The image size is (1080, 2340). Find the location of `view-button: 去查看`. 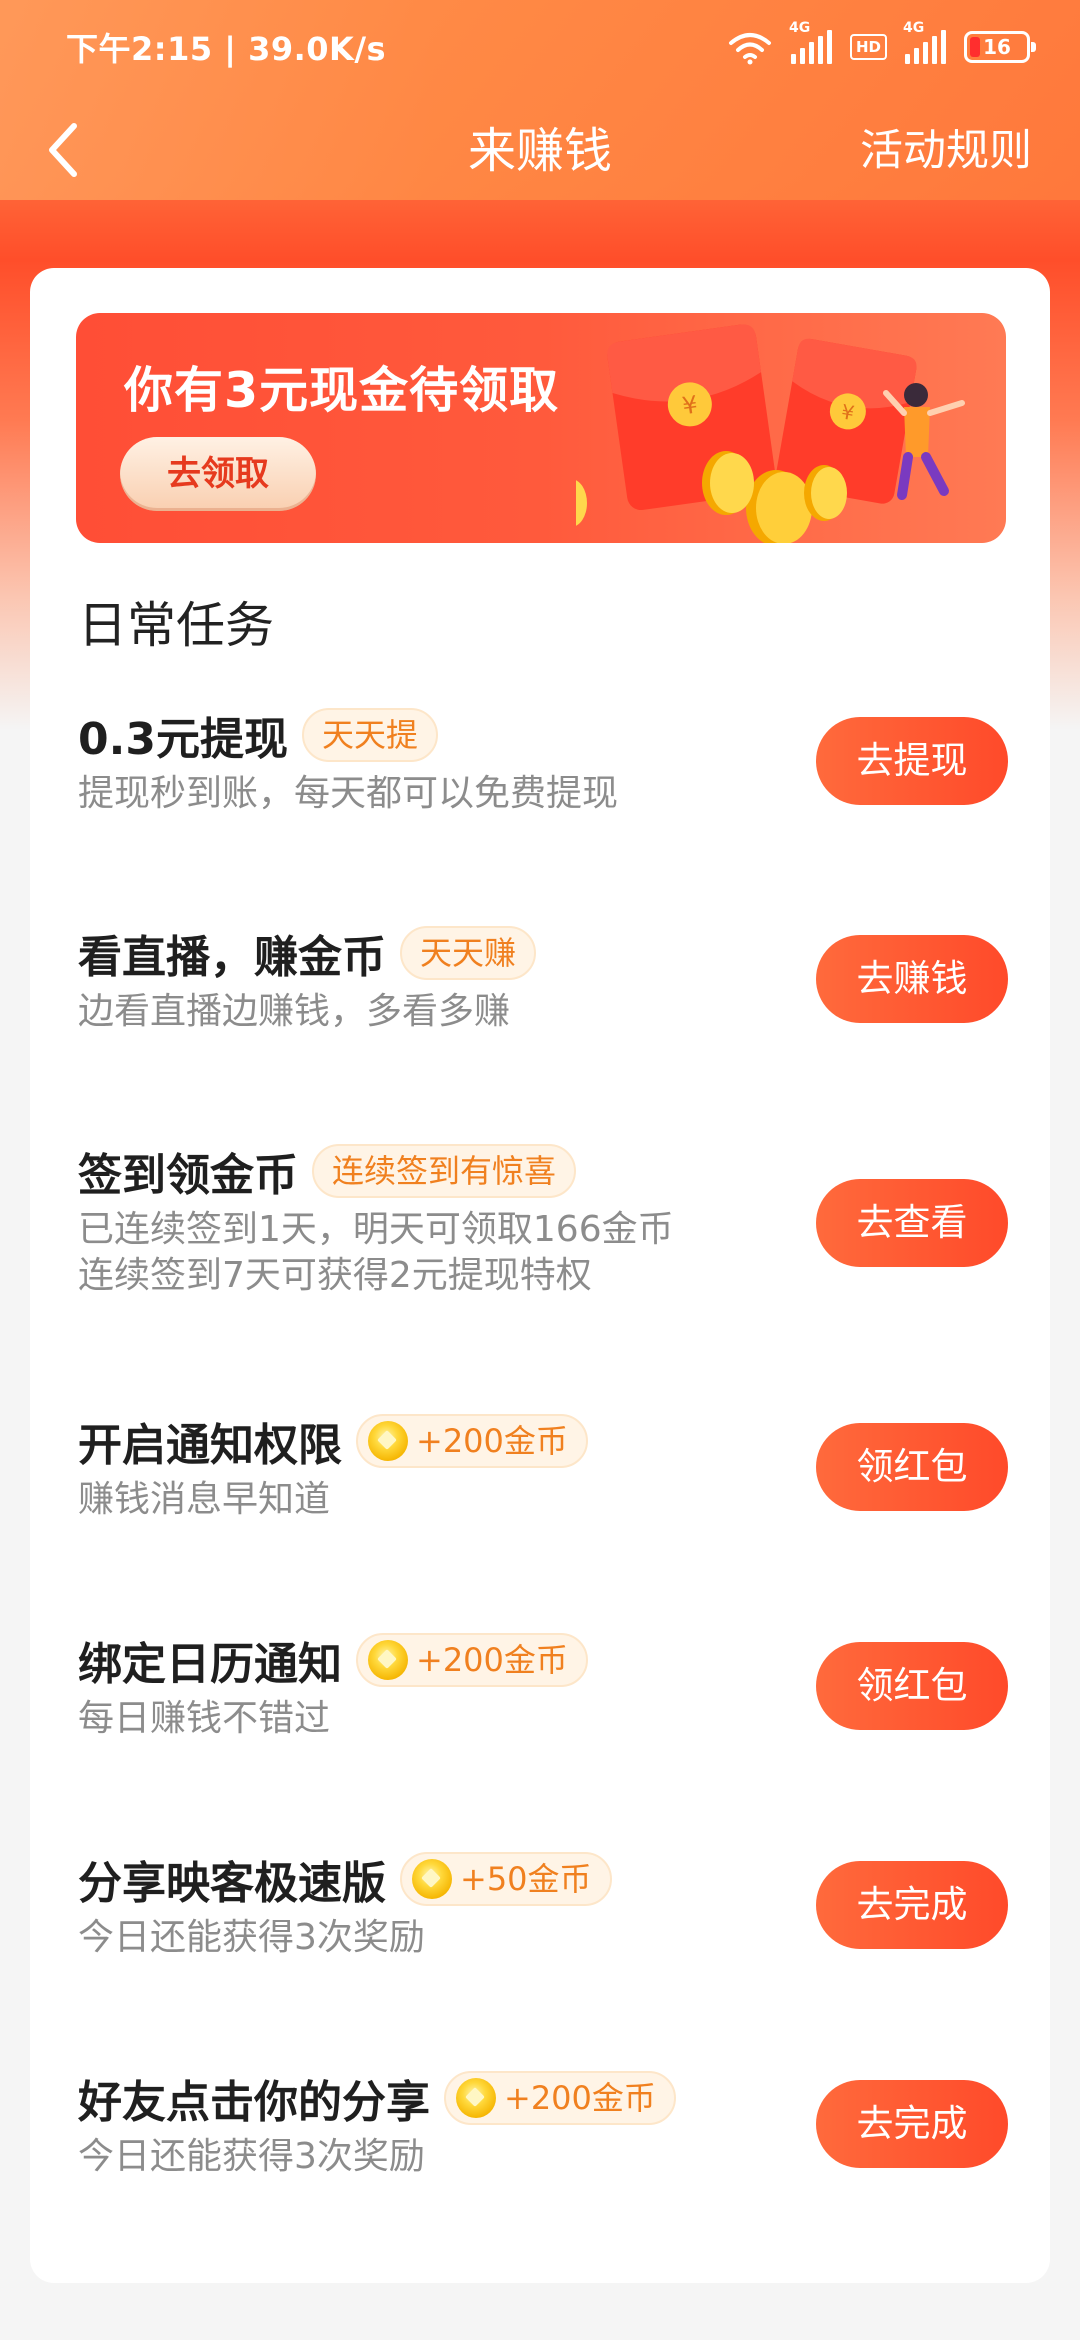

view-button: 去查看 is located at coordinates (912, 1223).